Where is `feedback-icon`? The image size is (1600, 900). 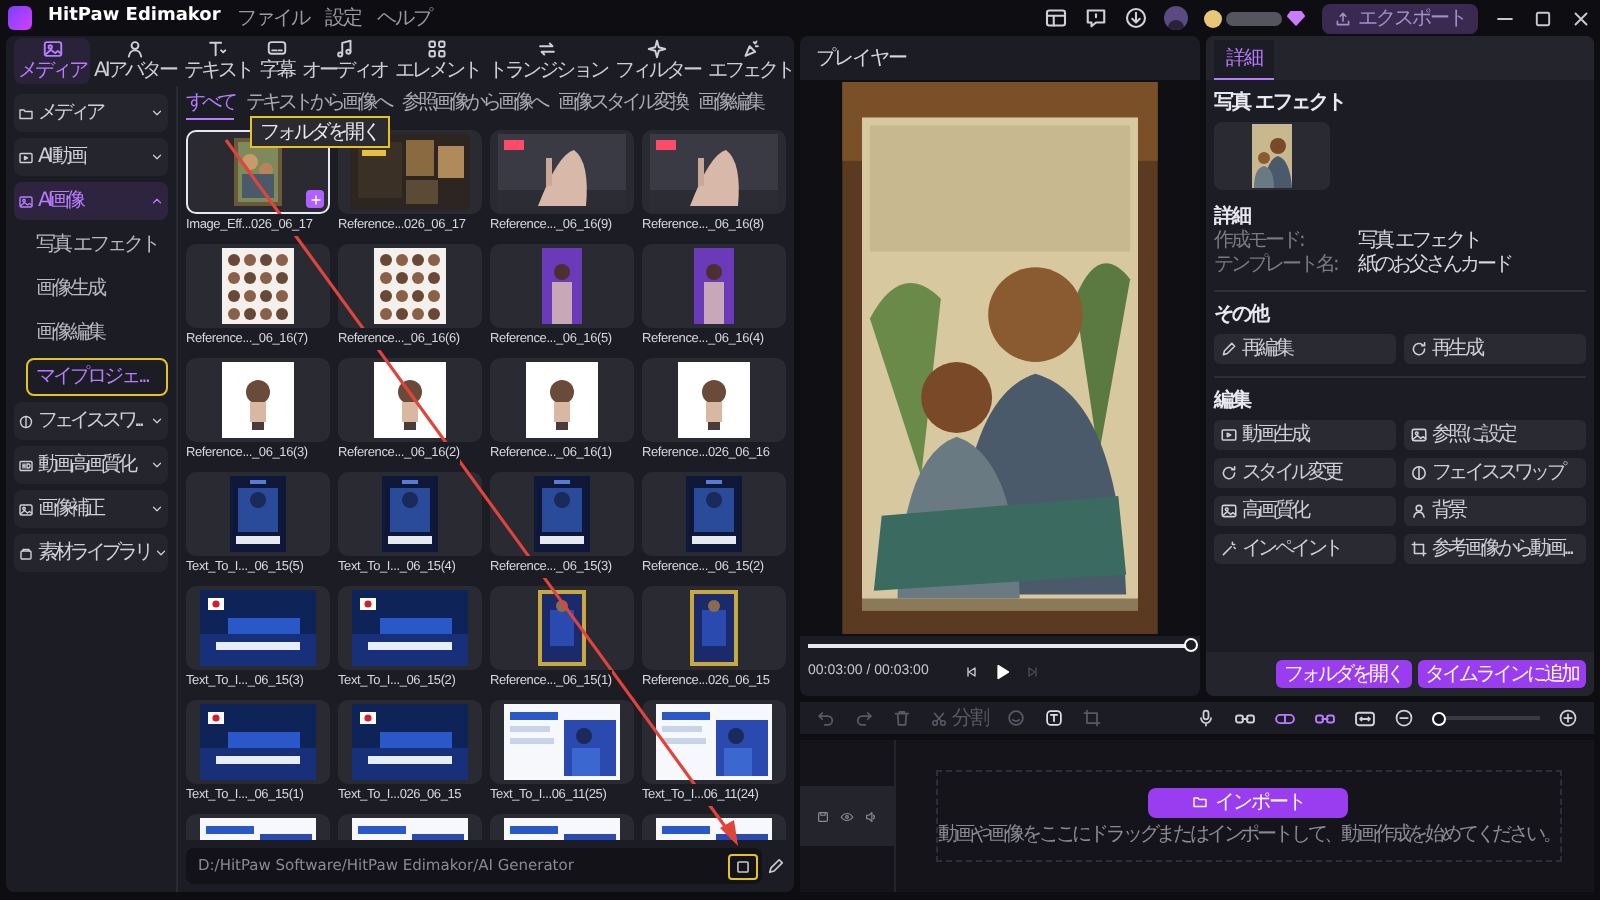
feedback-icon is located at coordinates (1096, 18).